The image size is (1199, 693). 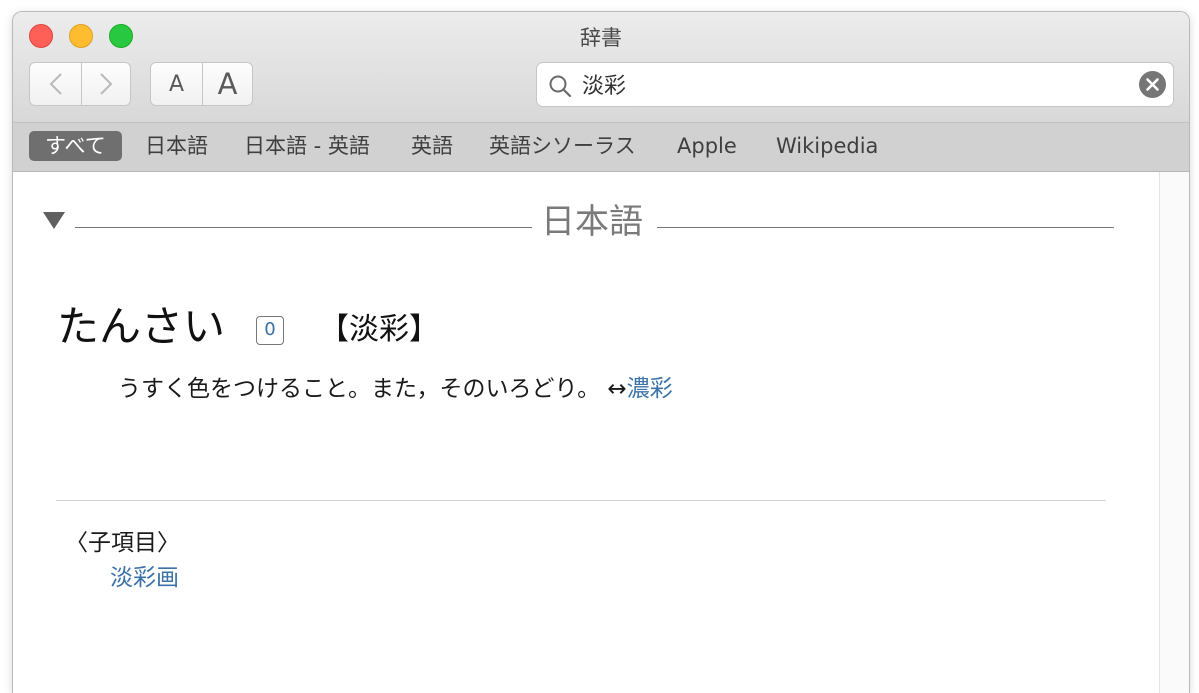 I want to click on back-button, so click(x=55, y=84).